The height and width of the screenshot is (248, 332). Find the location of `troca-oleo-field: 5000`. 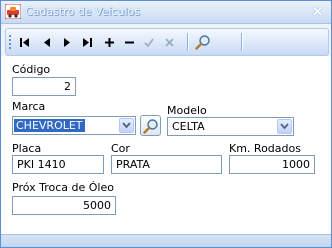

troca-oleo-field: 5000 is located at coordinates (64, 205).